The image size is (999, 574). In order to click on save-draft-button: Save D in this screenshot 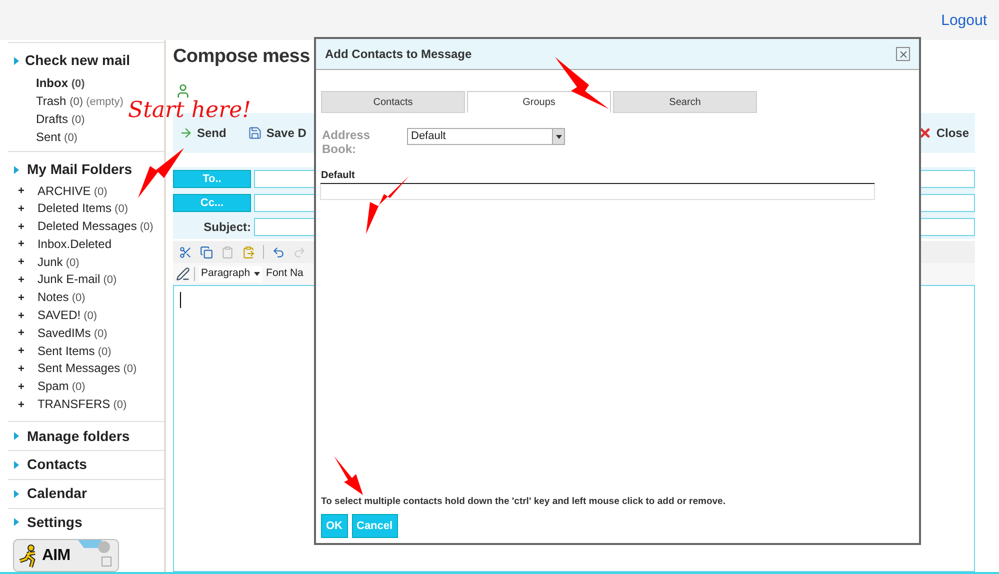, I will do `click(277, 133)`.